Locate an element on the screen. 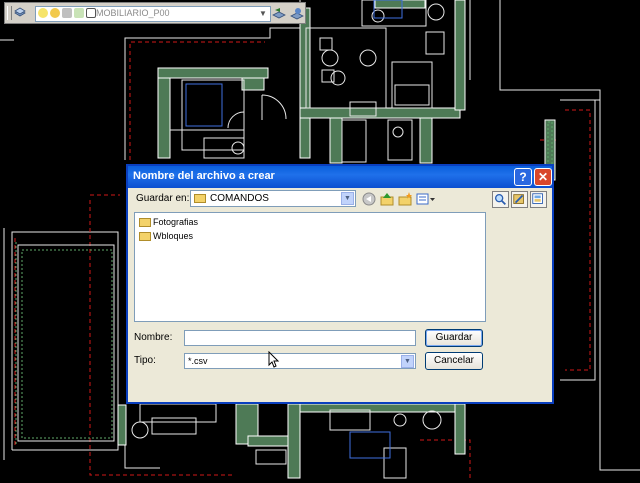 This screenshot has height=483, width=640. look-in-label: Guardar en: is located at coordinates (163, 198).